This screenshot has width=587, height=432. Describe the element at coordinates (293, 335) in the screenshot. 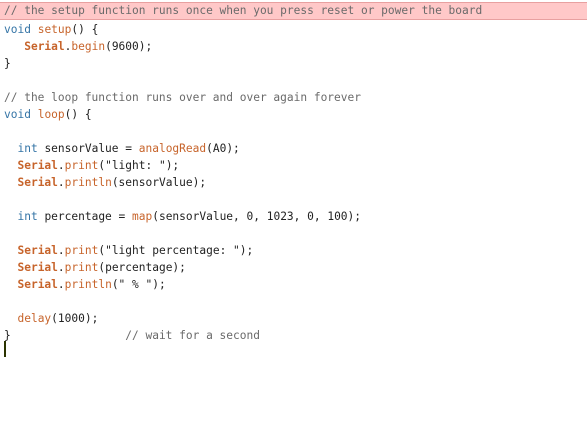

I see `code-line: } // wait for a second` at that location.